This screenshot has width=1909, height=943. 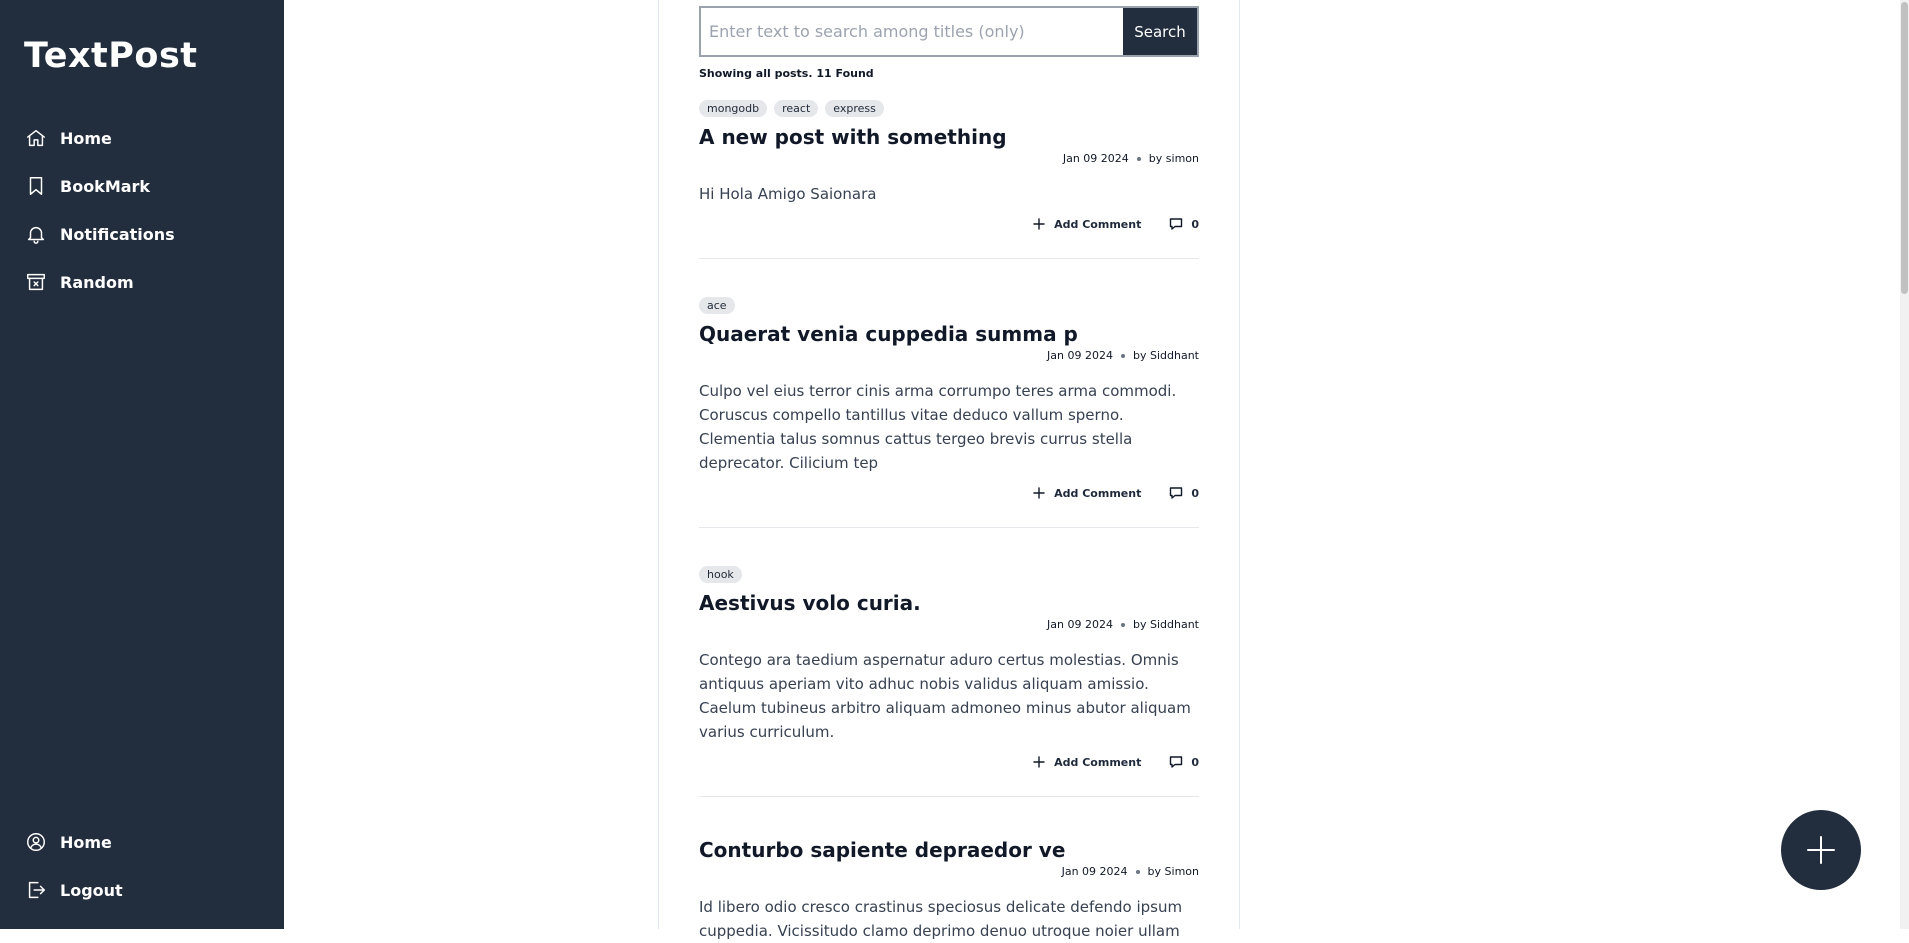 What do you see at coordinates (1904, 464) in the screenshot?
I see `scrollbar` at bounding box center [1904, 464].